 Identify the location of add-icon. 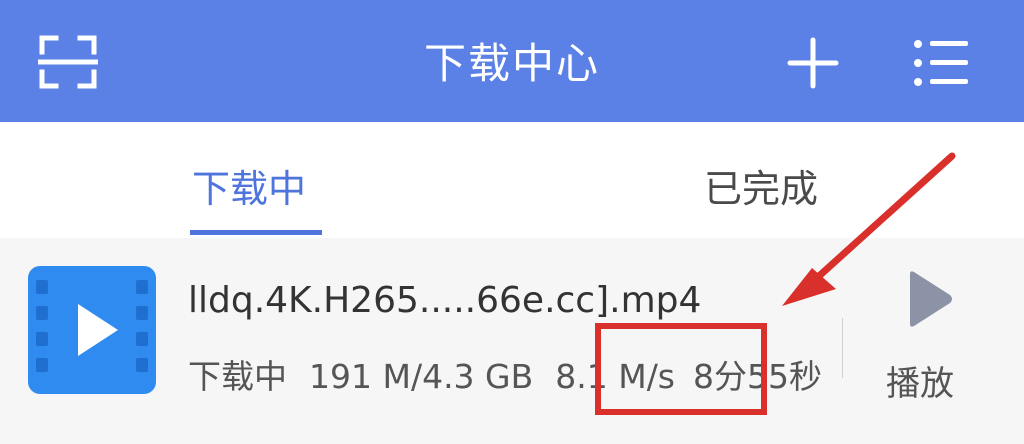
(813, 63).